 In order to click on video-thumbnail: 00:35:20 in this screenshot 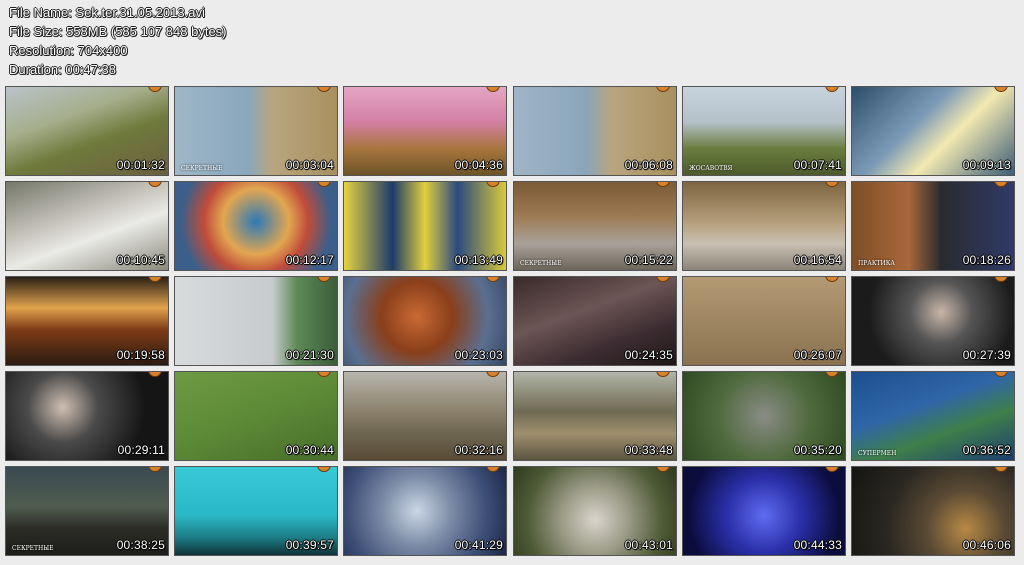, I will do `click(764, 416)`.